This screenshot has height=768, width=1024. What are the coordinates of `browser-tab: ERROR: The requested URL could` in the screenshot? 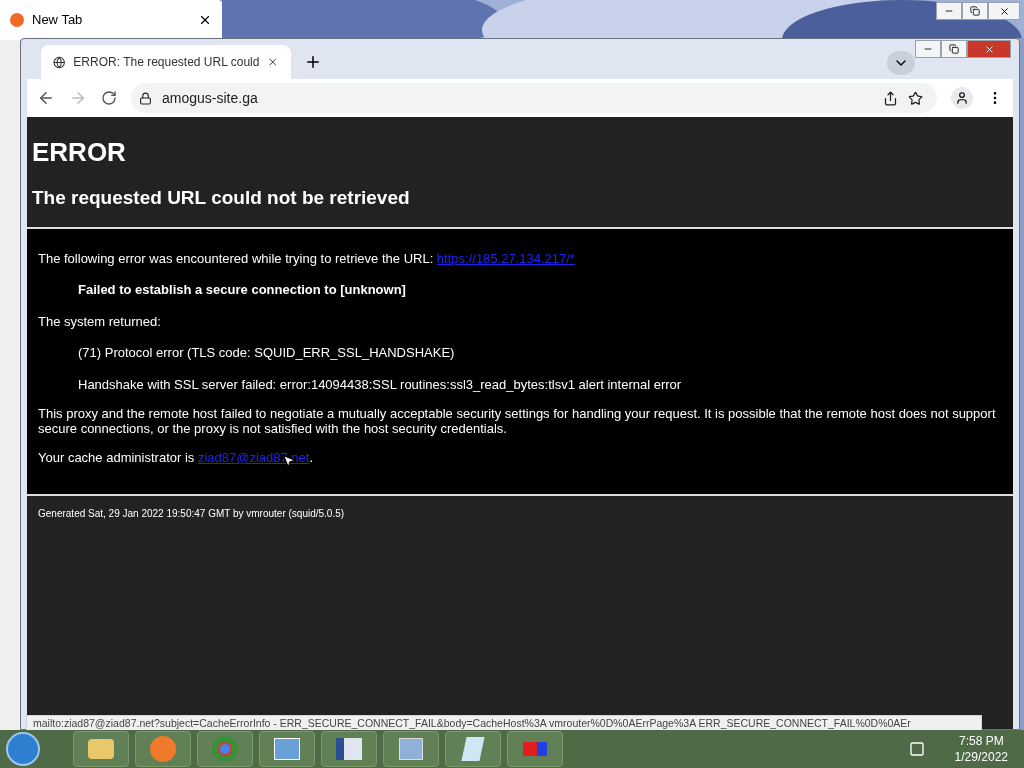 It's located at (166, 62).